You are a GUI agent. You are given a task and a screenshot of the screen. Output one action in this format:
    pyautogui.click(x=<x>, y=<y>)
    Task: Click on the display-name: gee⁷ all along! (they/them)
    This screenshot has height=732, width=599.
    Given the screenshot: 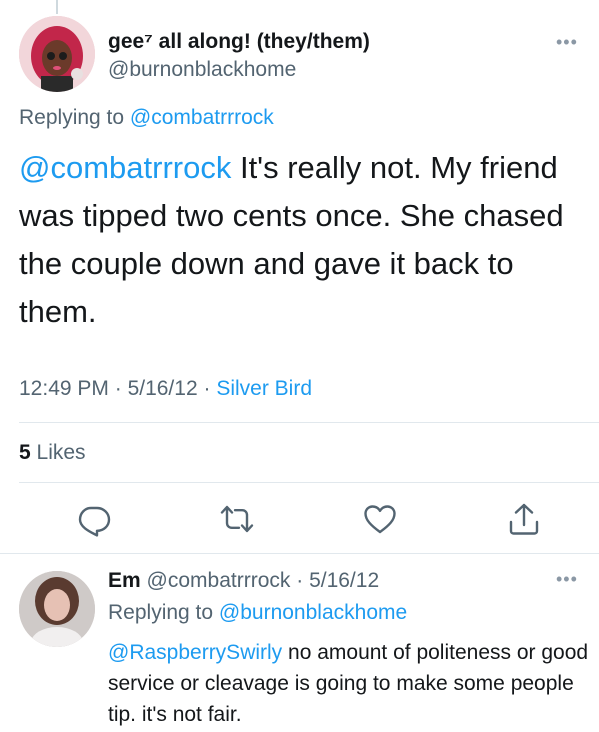 What is the action you would take?
    pyautogui.click(x=239, y=42)
    